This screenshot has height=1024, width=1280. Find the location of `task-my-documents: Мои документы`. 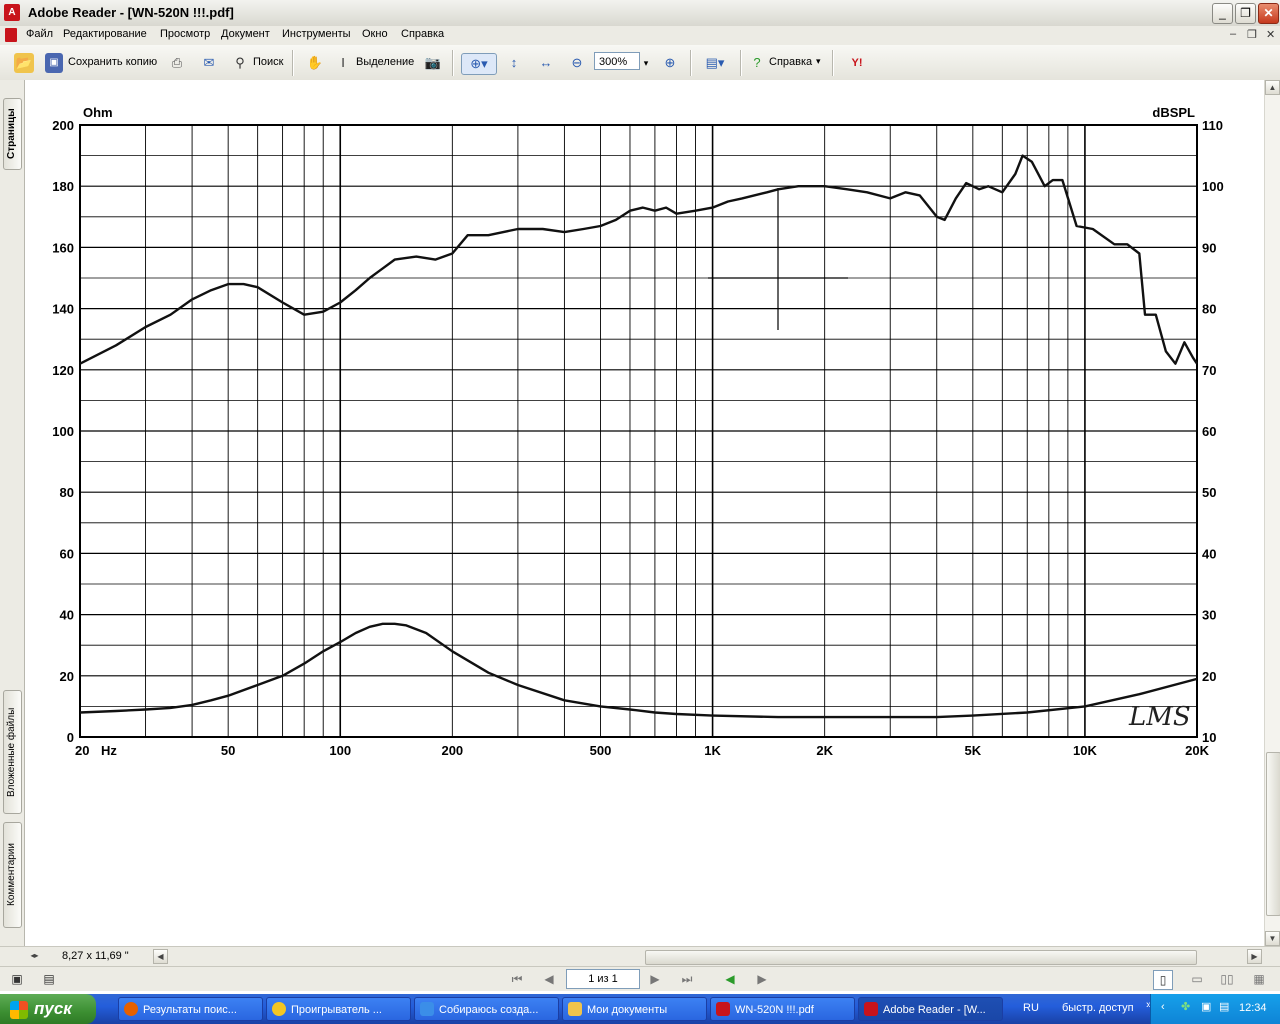

task-my-documents: Мои документы is located at coordinates (634, 1009).